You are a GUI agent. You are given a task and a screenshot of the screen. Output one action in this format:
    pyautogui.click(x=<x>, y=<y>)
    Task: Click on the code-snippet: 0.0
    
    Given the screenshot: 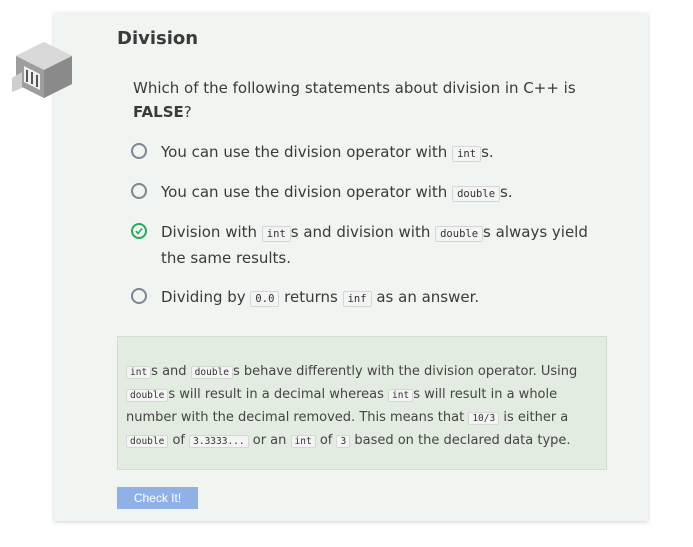 What is the action you would take?
    pyautogui.click(x=265, y=299)
    